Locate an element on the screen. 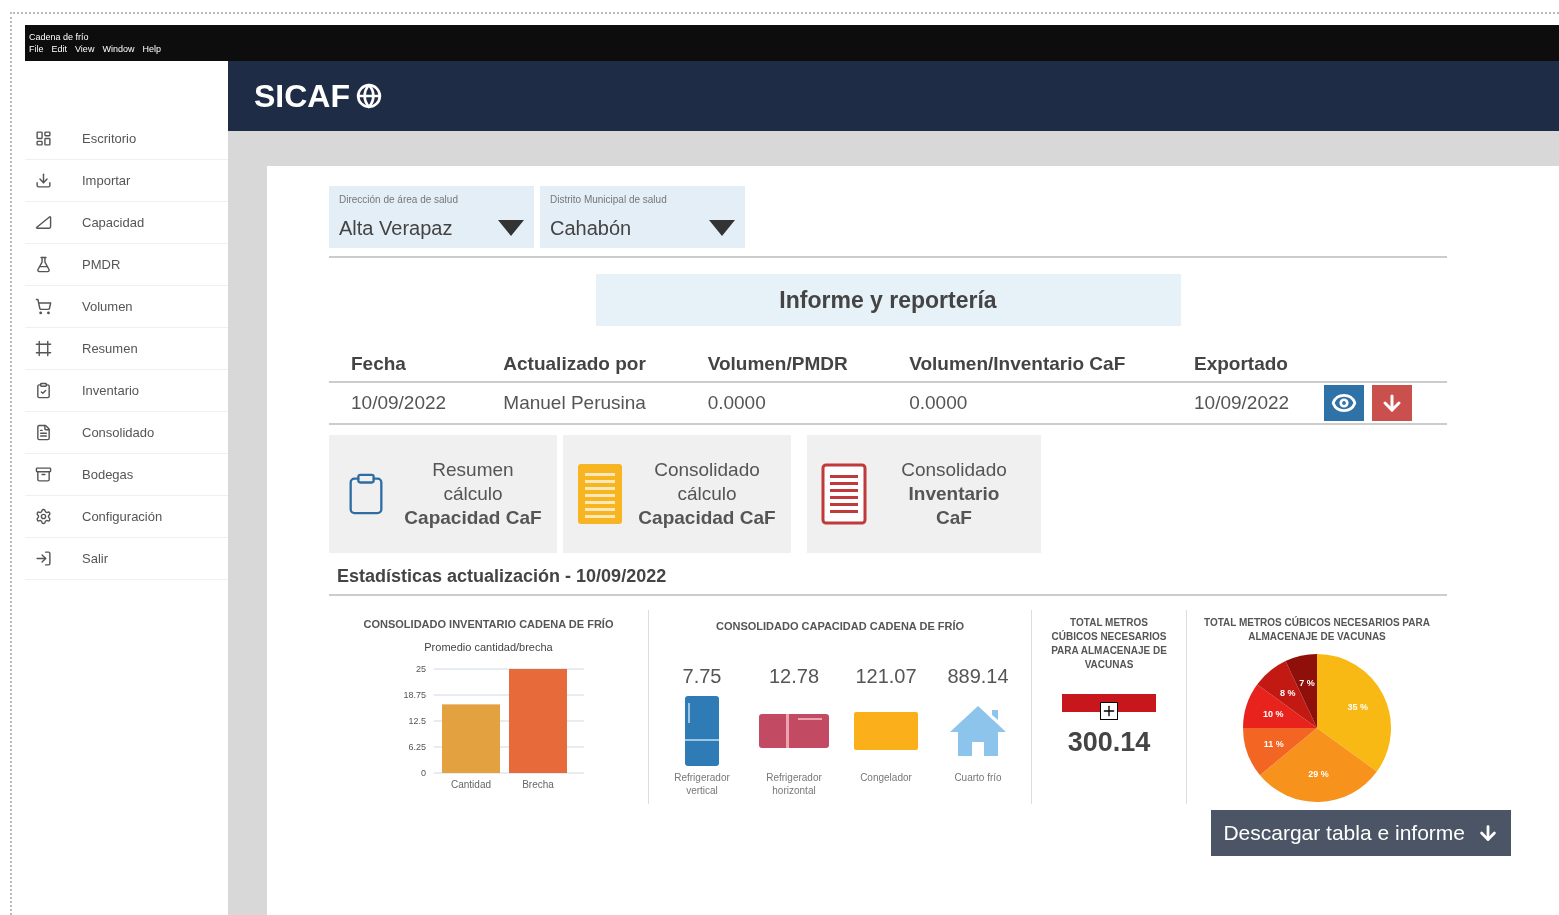  window-title: Cadena de frío is located at coordinates (59, 37).